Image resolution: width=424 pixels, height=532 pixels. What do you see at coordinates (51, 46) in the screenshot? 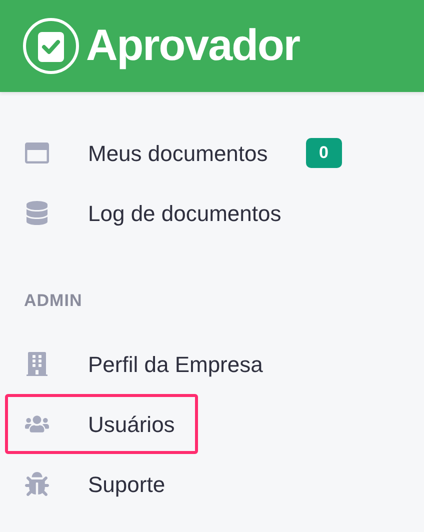
I see `logo-icon` at bounding box center [51, 46].